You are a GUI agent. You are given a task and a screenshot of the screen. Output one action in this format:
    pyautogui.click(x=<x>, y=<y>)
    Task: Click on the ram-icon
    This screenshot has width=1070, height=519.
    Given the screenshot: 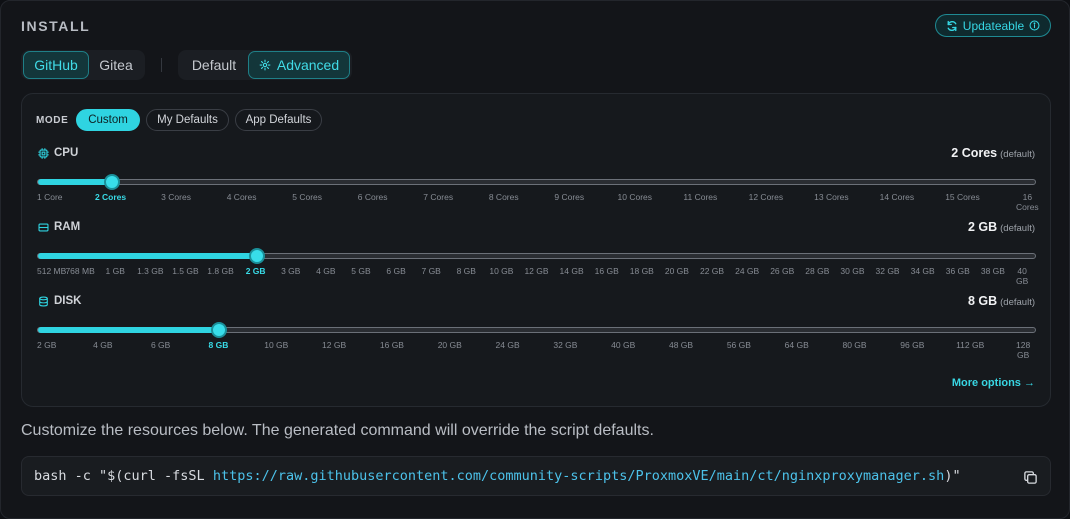 What is the action you would take?
    pyautogui.click(x=43, y=227)
    